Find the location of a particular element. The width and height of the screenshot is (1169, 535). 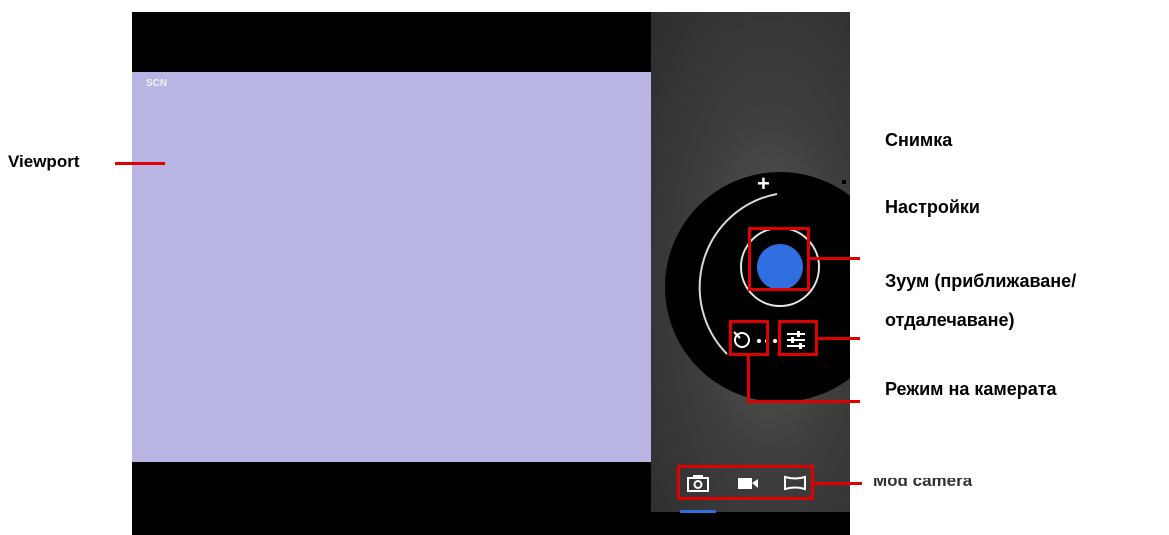

camera-mode-callout-line-vertical is located at coordinates (748, 379).